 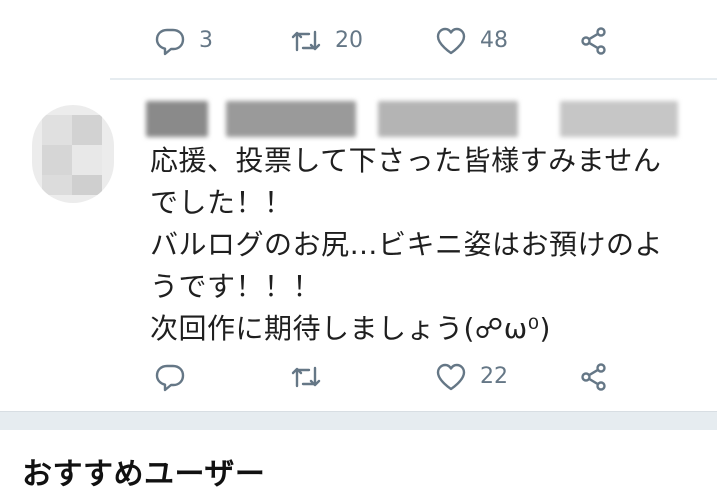 What do you see at coordinates (144, 474) in the screenshot?
I see `recommended-users-heading: おすすめユーザー` at bounding box center [144, 474].